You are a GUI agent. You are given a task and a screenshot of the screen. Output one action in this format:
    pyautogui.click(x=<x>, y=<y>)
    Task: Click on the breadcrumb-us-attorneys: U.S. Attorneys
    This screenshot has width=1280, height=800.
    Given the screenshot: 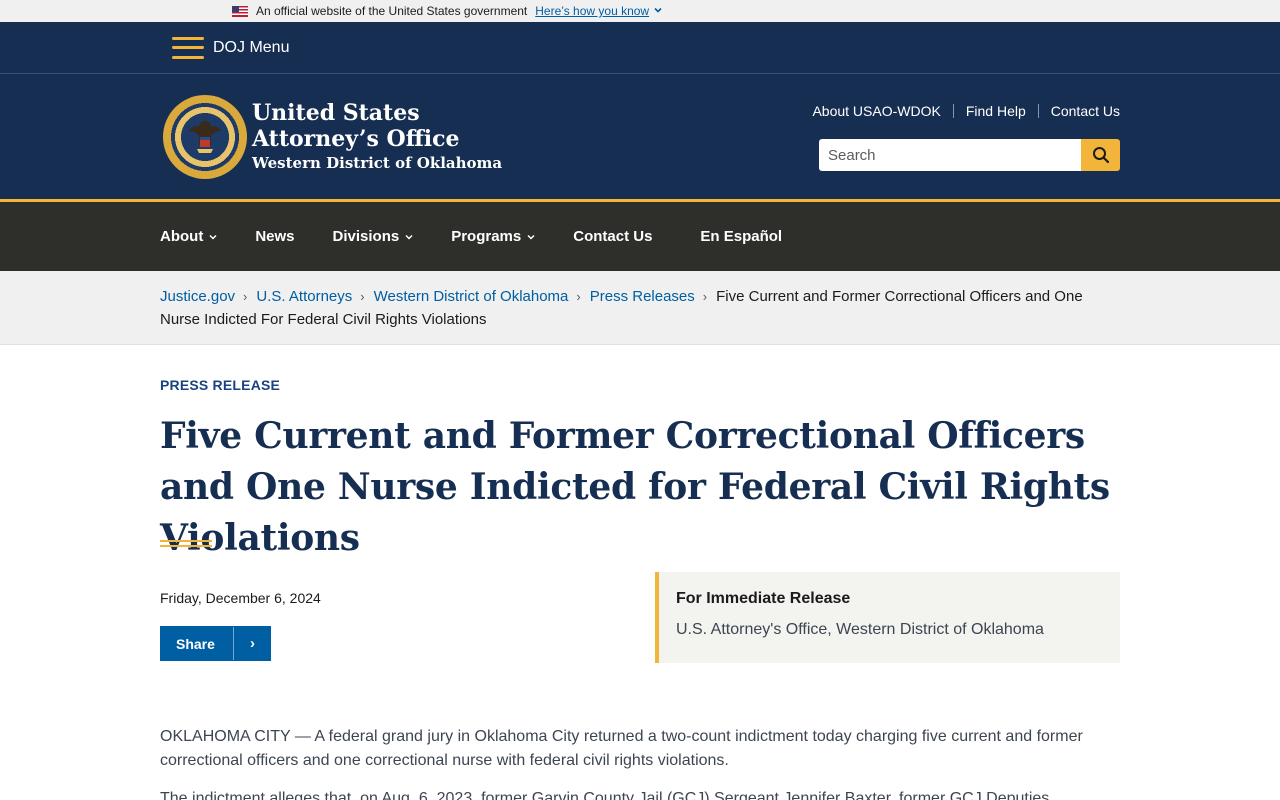 What is the action you would take?
    pyautogui.click(x=304, y=296)
    